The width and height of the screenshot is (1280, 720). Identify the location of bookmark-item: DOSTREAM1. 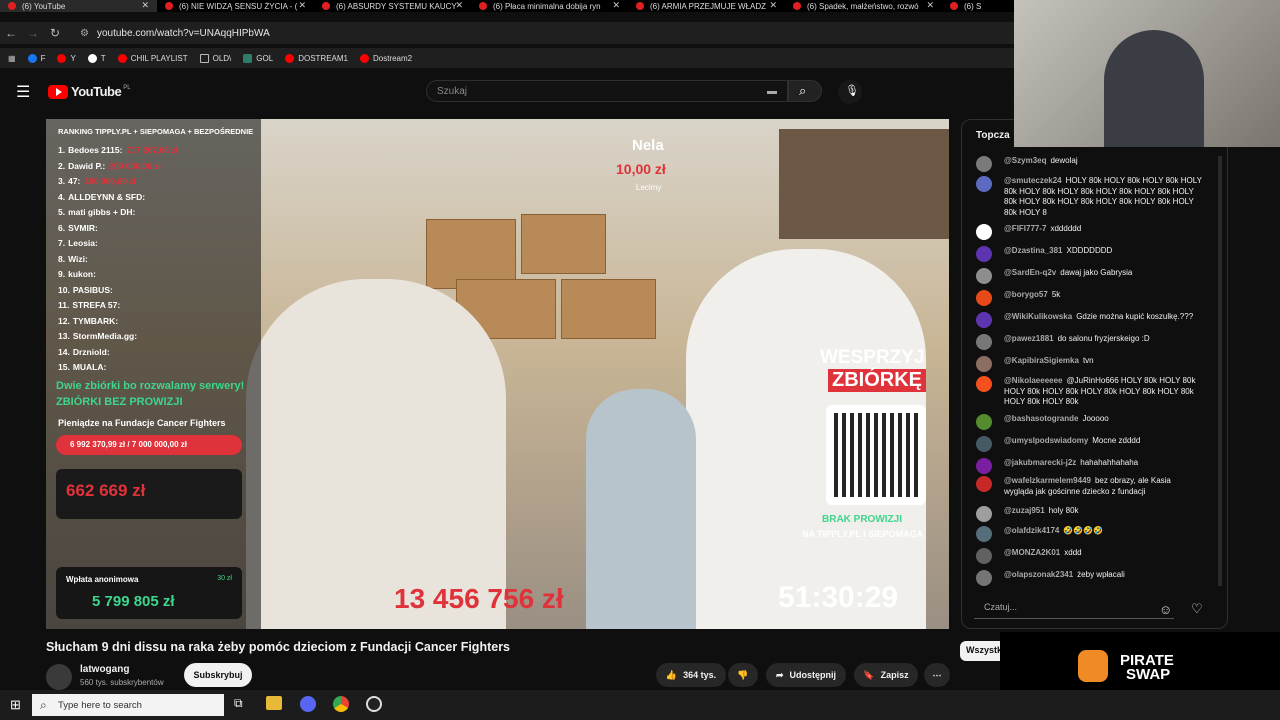
(316, 58).